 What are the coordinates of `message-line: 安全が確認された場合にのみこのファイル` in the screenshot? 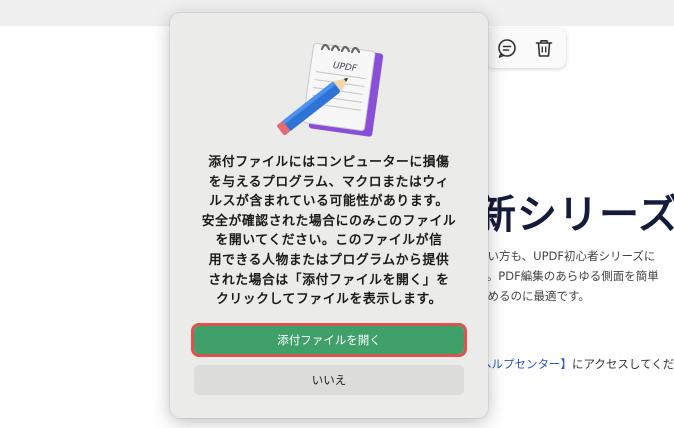 It's located at (329, 221).